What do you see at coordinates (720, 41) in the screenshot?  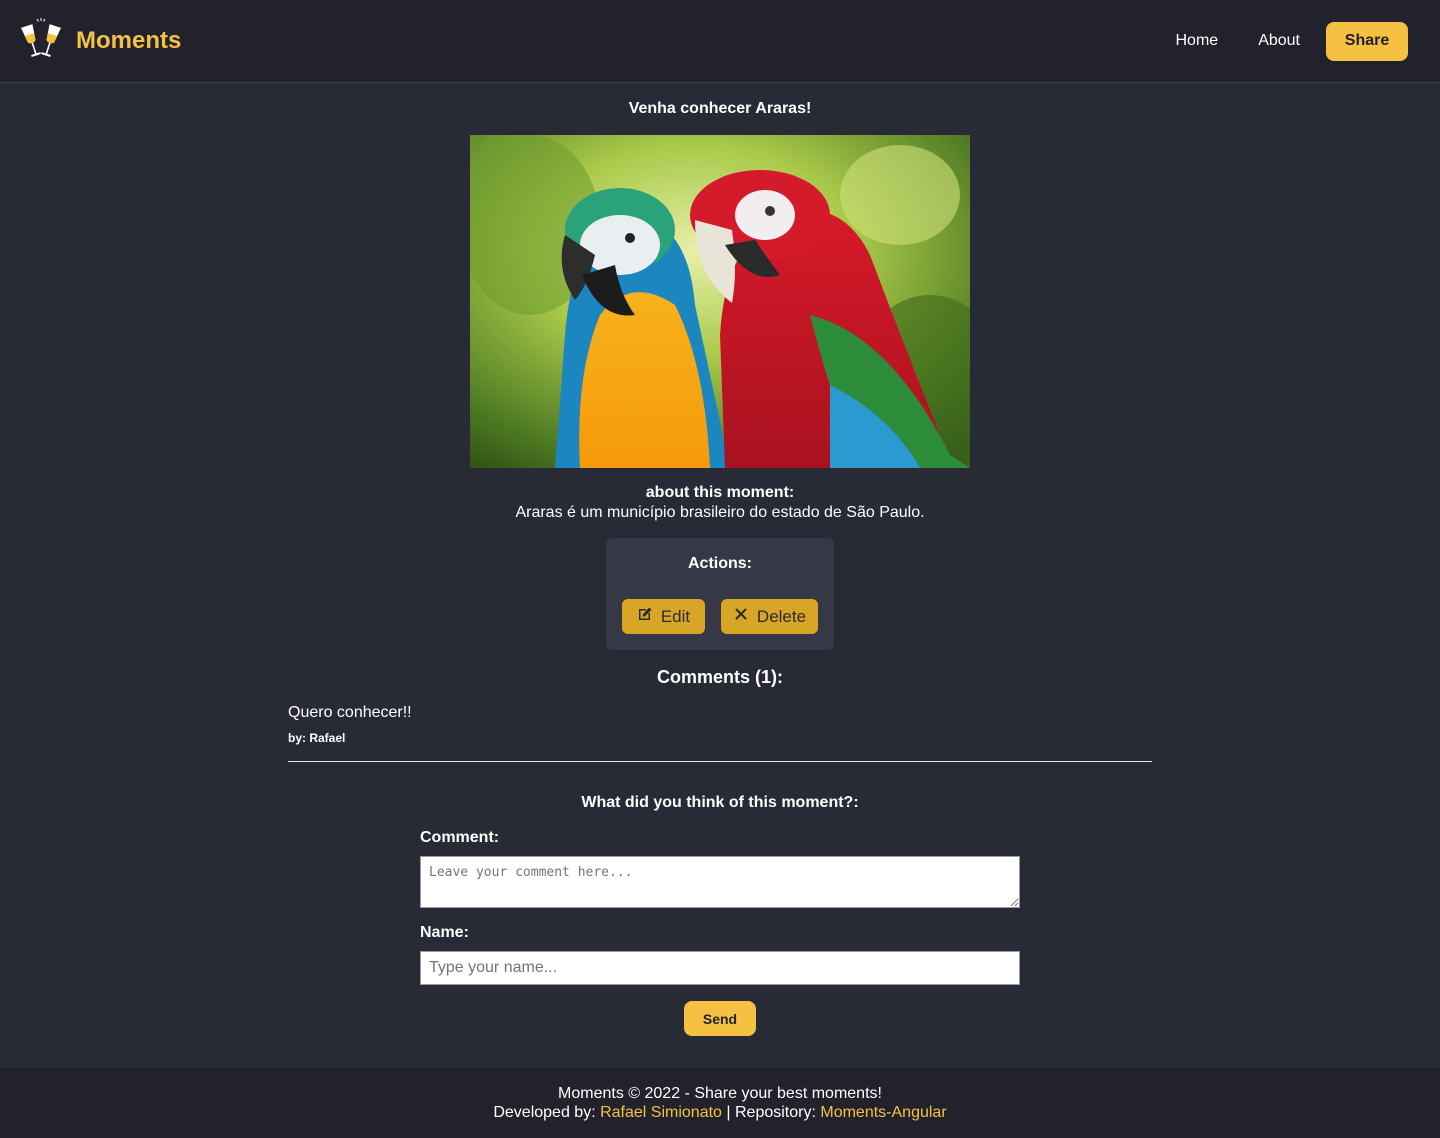 I see `top-navbar: Moments Home About Share` at bounding box center [720, 41].